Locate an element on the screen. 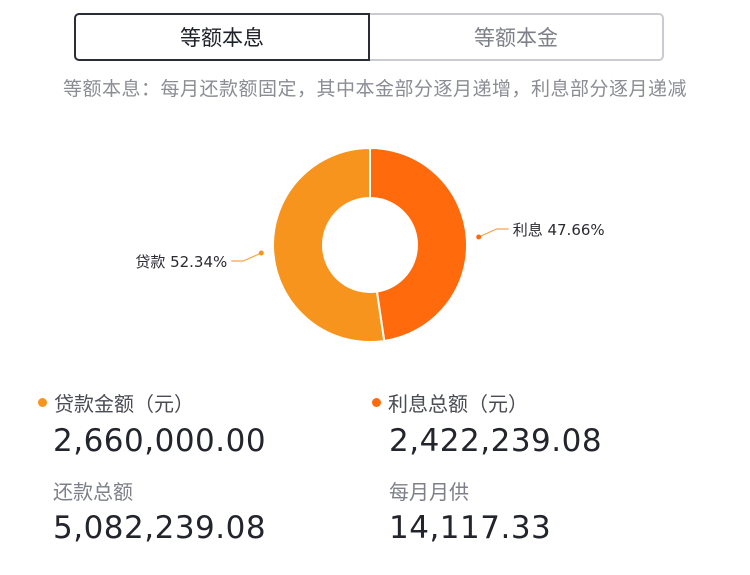 Image resolution: width=750 pixels, height=575 pixels. method-description: 等额本息：每月还款额固定，其中本金部分逐月递增，利息部分逐月递减 is located at coordinates (374, 89).